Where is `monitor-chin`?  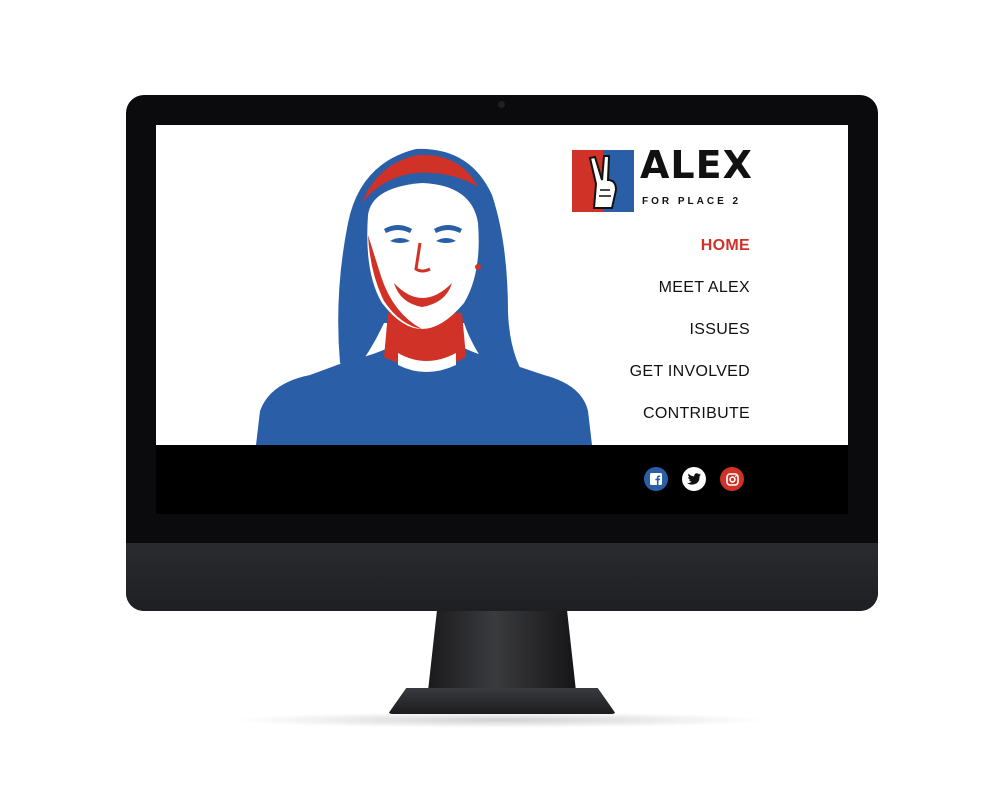 monitor-chin is located at coordinates (502, 577).